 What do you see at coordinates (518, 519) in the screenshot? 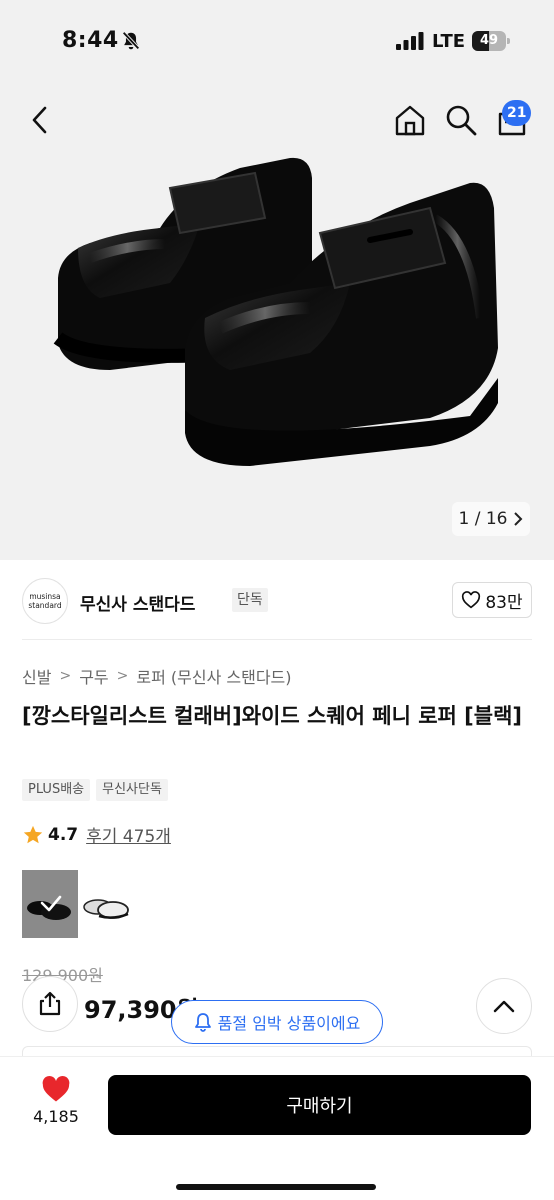
I see `chevron-right-icon` at bounding box center [518, 519].